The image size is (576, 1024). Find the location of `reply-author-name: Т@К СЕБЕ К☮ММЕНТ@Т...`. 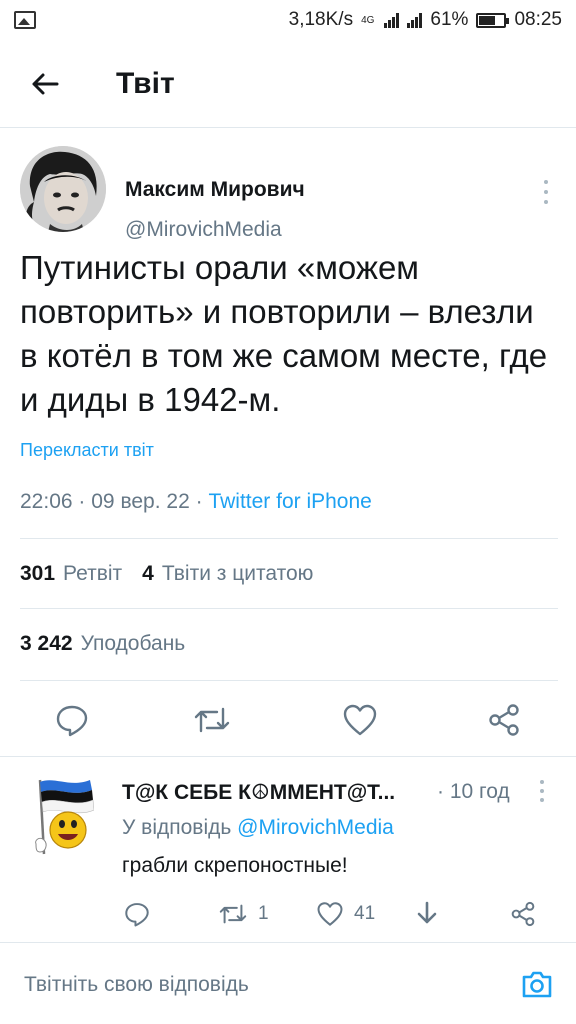

reply-author-name: Т@К СЕБЕ К☮ММЕНТ@Т... is located at coordinates (258, 792).